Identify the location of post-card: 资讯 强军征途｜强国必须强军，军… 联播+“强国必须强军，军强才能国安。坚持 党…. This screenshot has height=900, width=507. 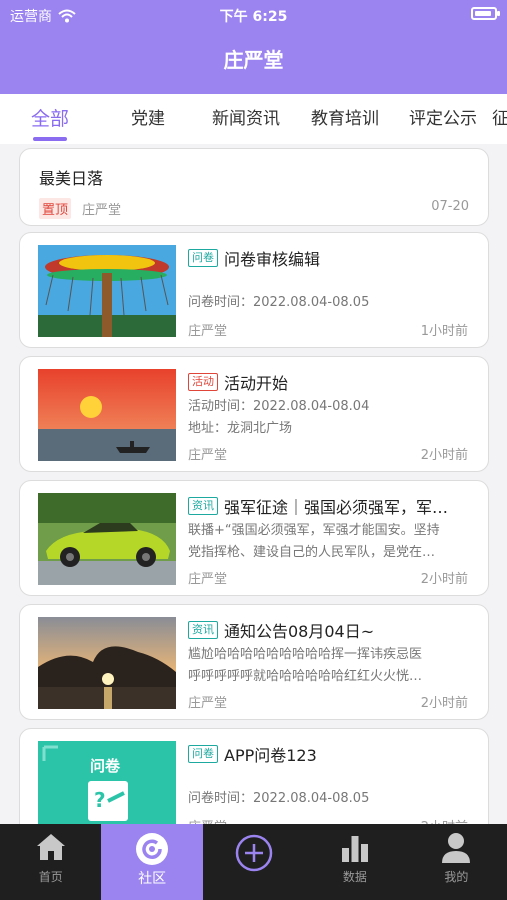
(254, 538).